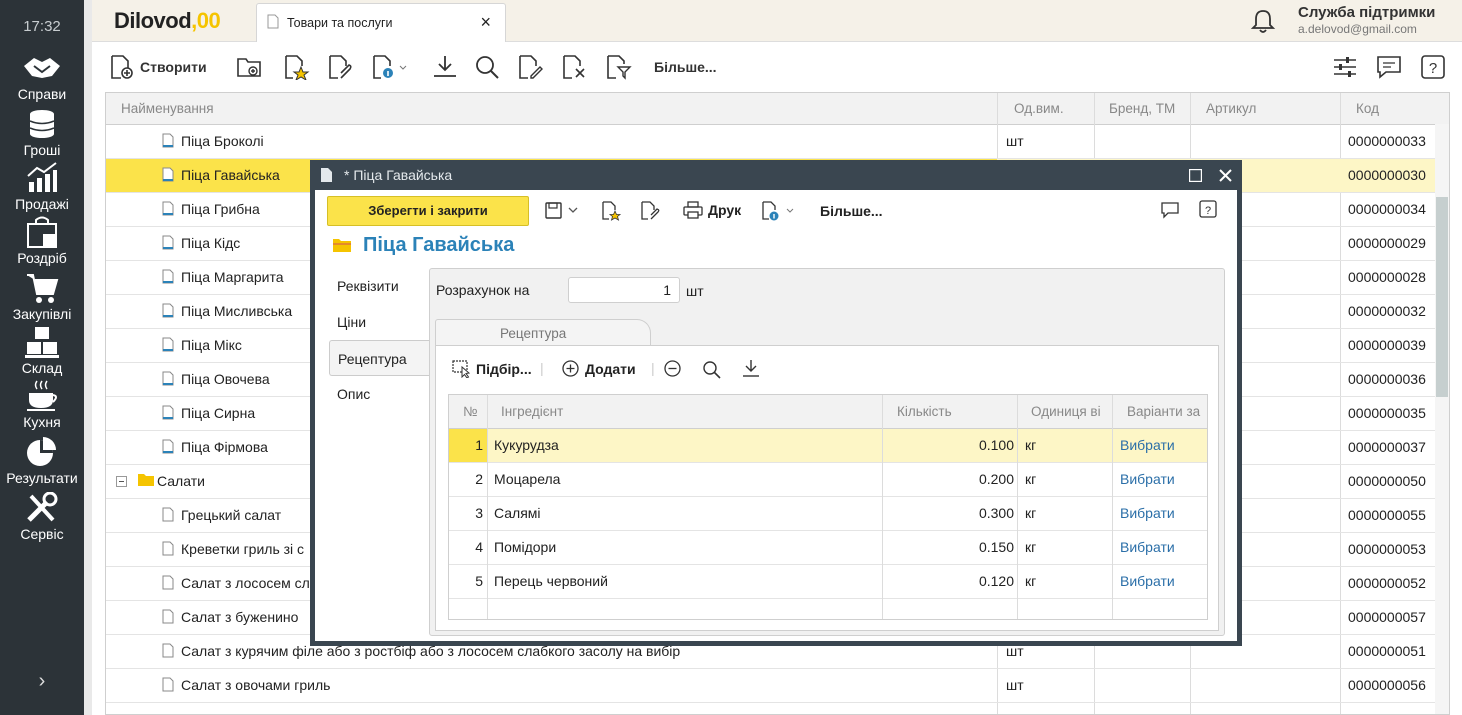  What do you see at coordinates (624, 290) in the screenshot?
I see `calc-quantity-input: 1` at bounding box center [624, 290].